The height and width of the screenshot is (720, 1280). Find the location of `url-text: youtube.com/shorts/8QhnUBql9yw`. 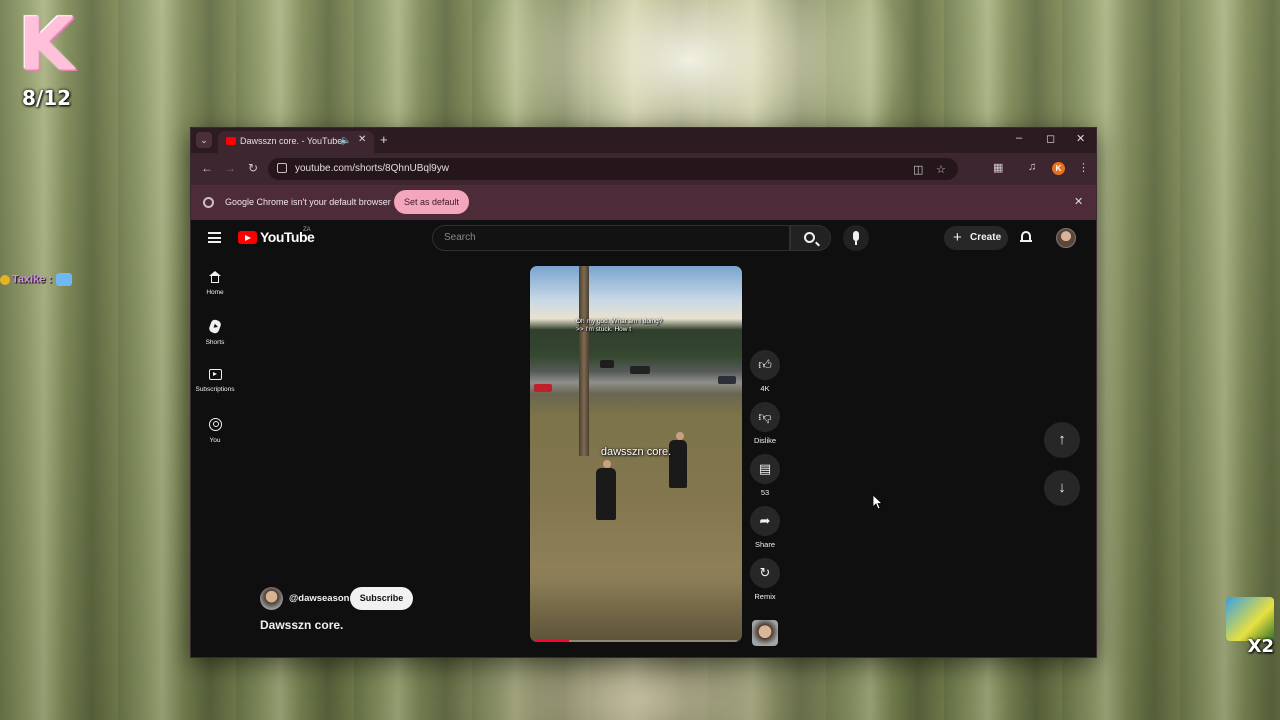

url-text: youtube.com/shorts/8QhnUBql9yw is located at coordinates (372, 168).